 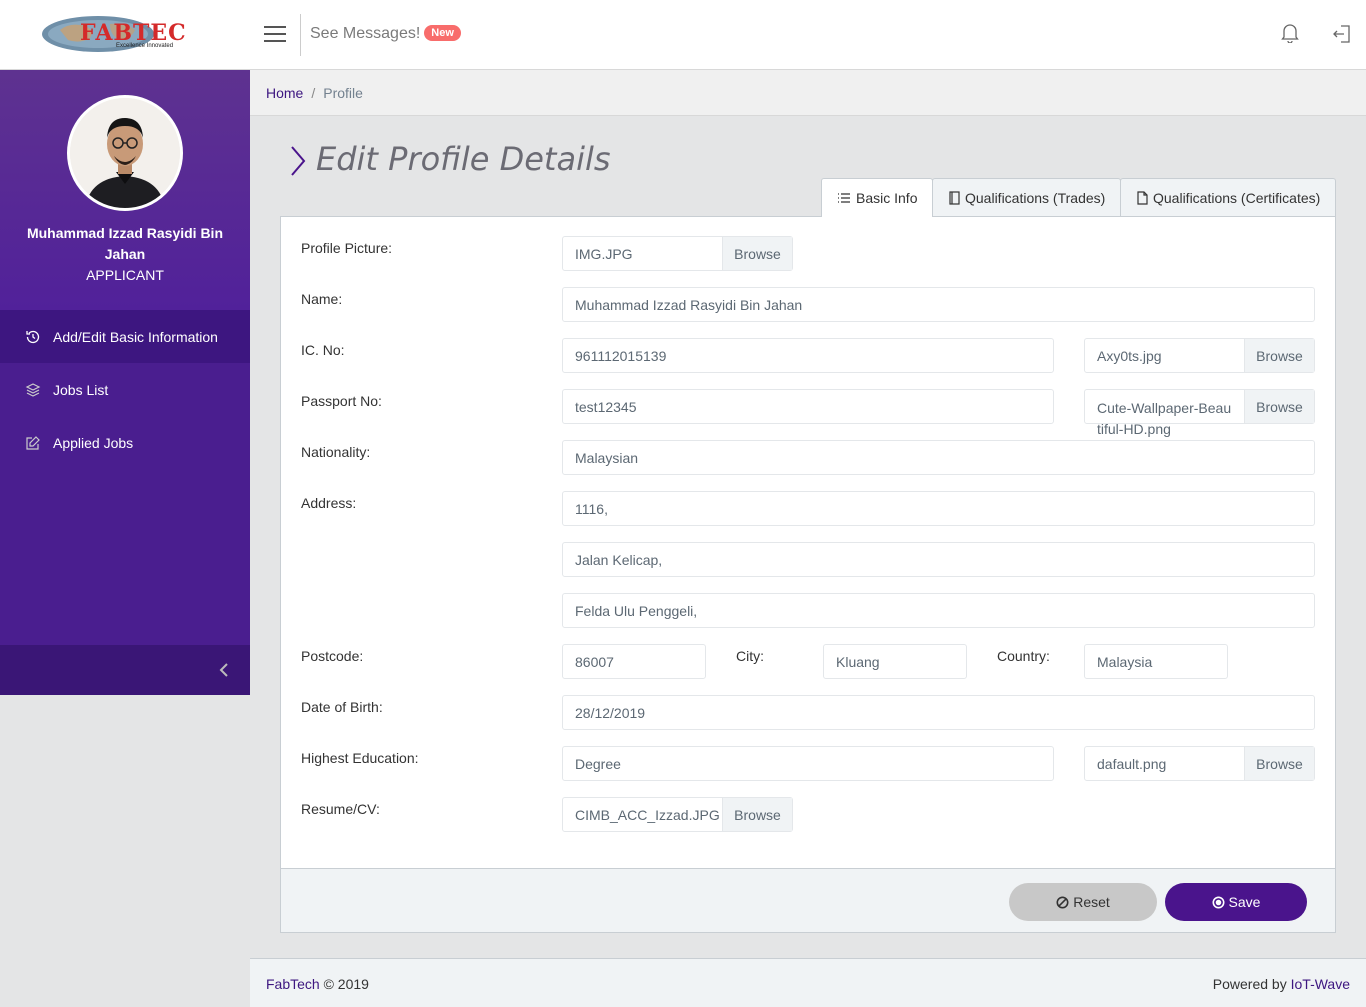 I want to click on see-messages-label: See Messages!, so click(x=365, y=33).